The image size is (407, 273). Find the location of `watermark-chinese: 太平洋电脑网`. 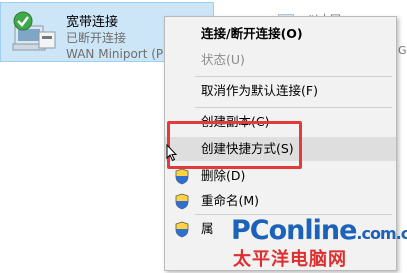

watermark-chinese: 太平洋电脑网 is located at coordinates (290, 259).